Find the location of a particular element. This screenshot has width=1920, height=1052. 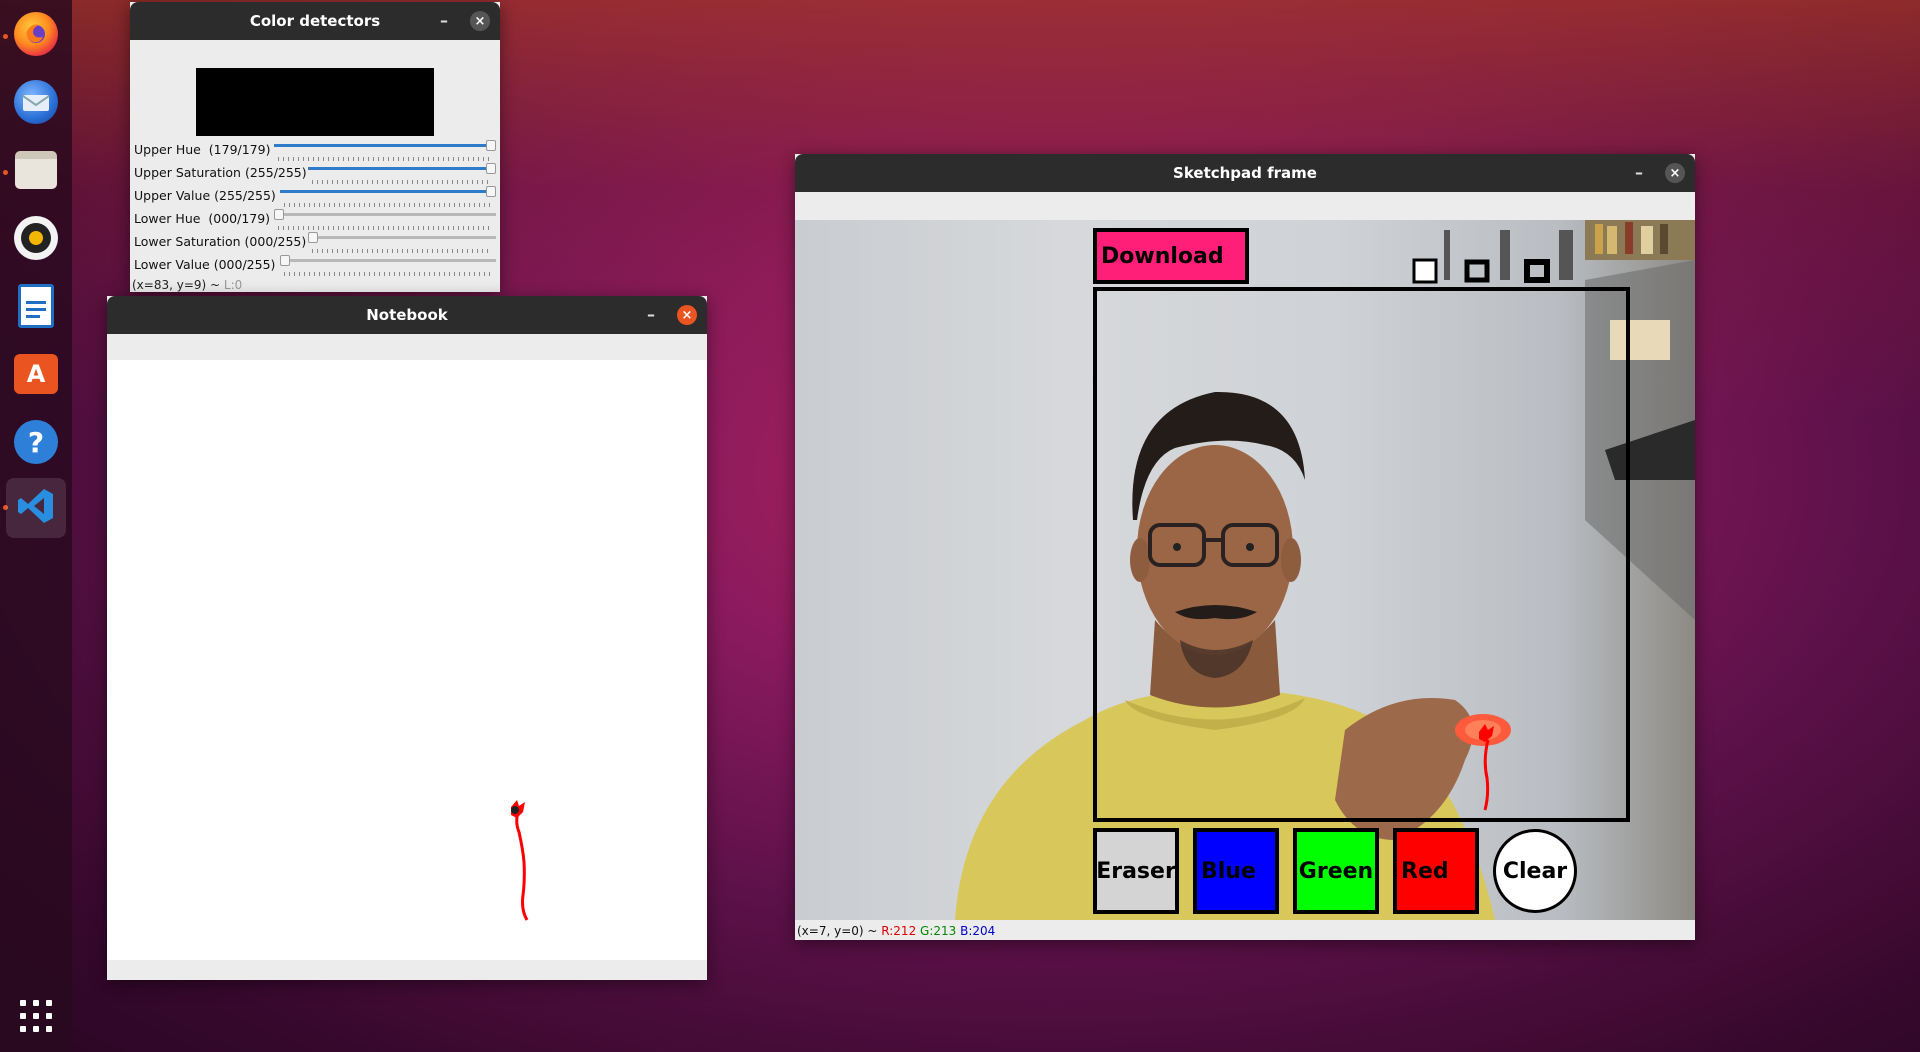

upper-saturation-slider-row: Upper Saturation (255/255) is located at coordinates (315, 172).